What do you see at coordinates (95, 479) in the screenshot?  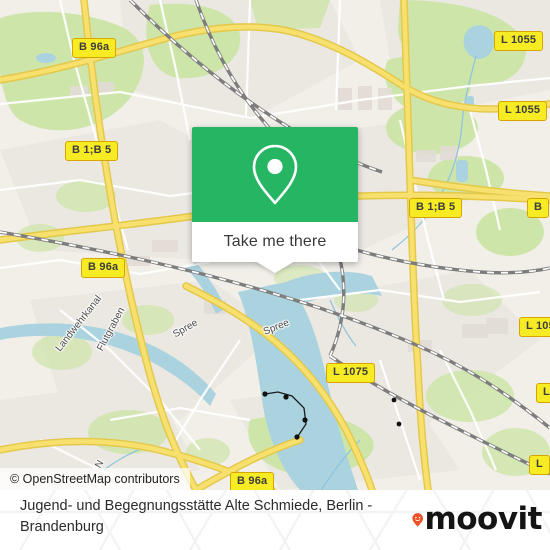 I see `osm-attribution: © OpenStreetMap contributors` at bounding box center [95, 479].